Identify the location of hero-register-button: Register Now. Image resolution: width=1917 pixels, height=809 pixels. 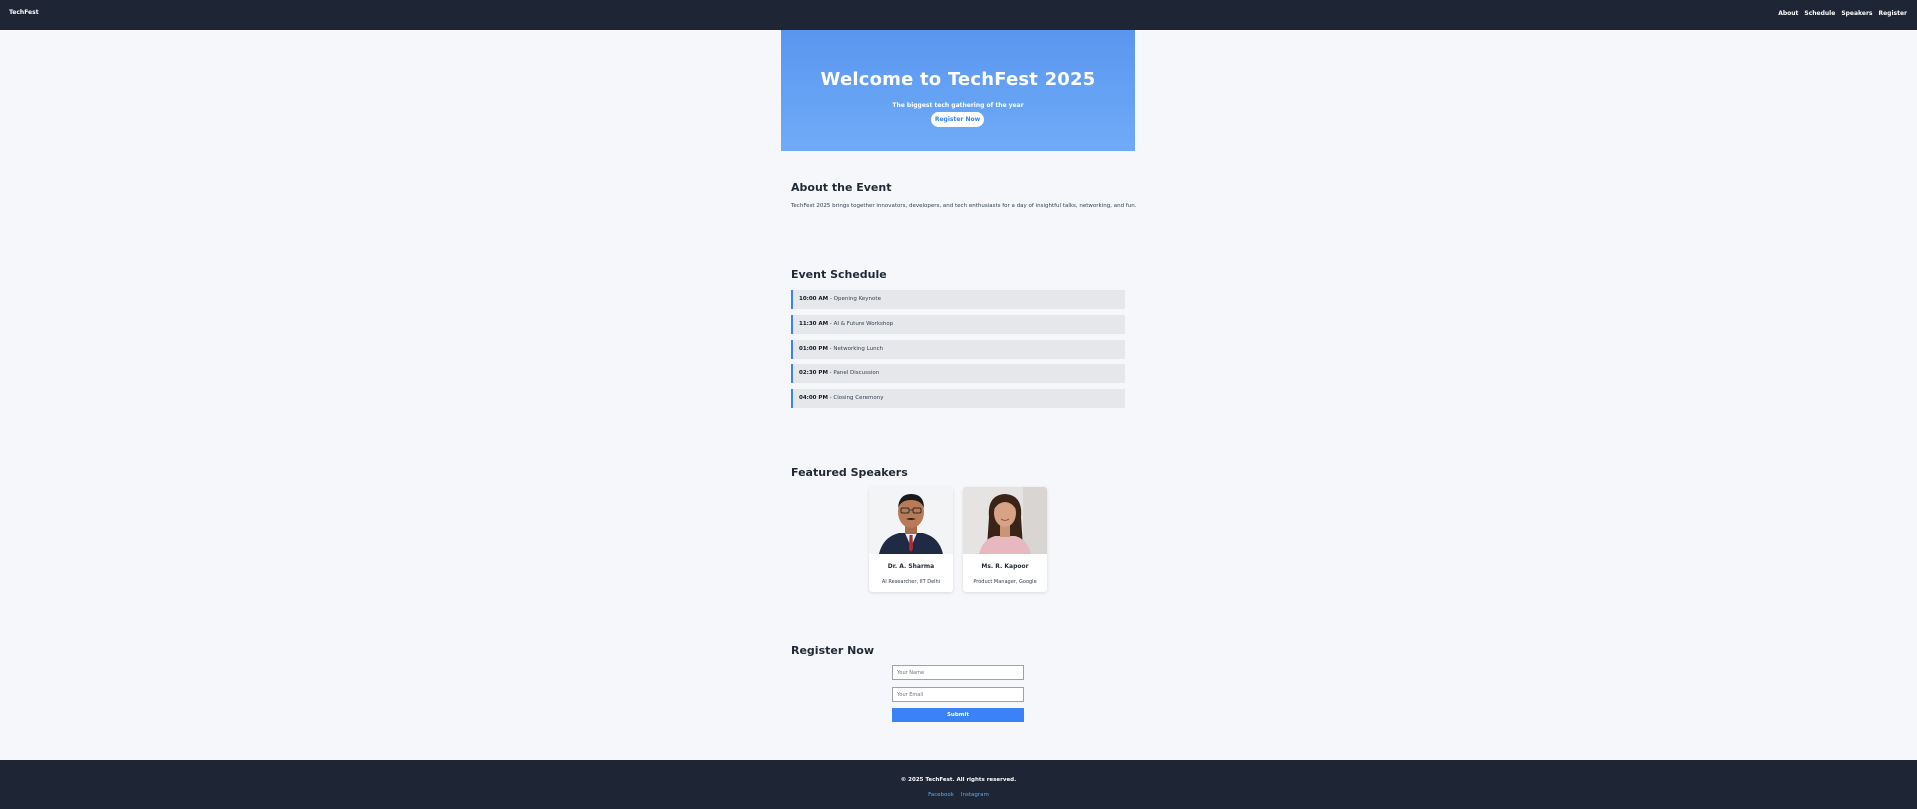
(957, 119).